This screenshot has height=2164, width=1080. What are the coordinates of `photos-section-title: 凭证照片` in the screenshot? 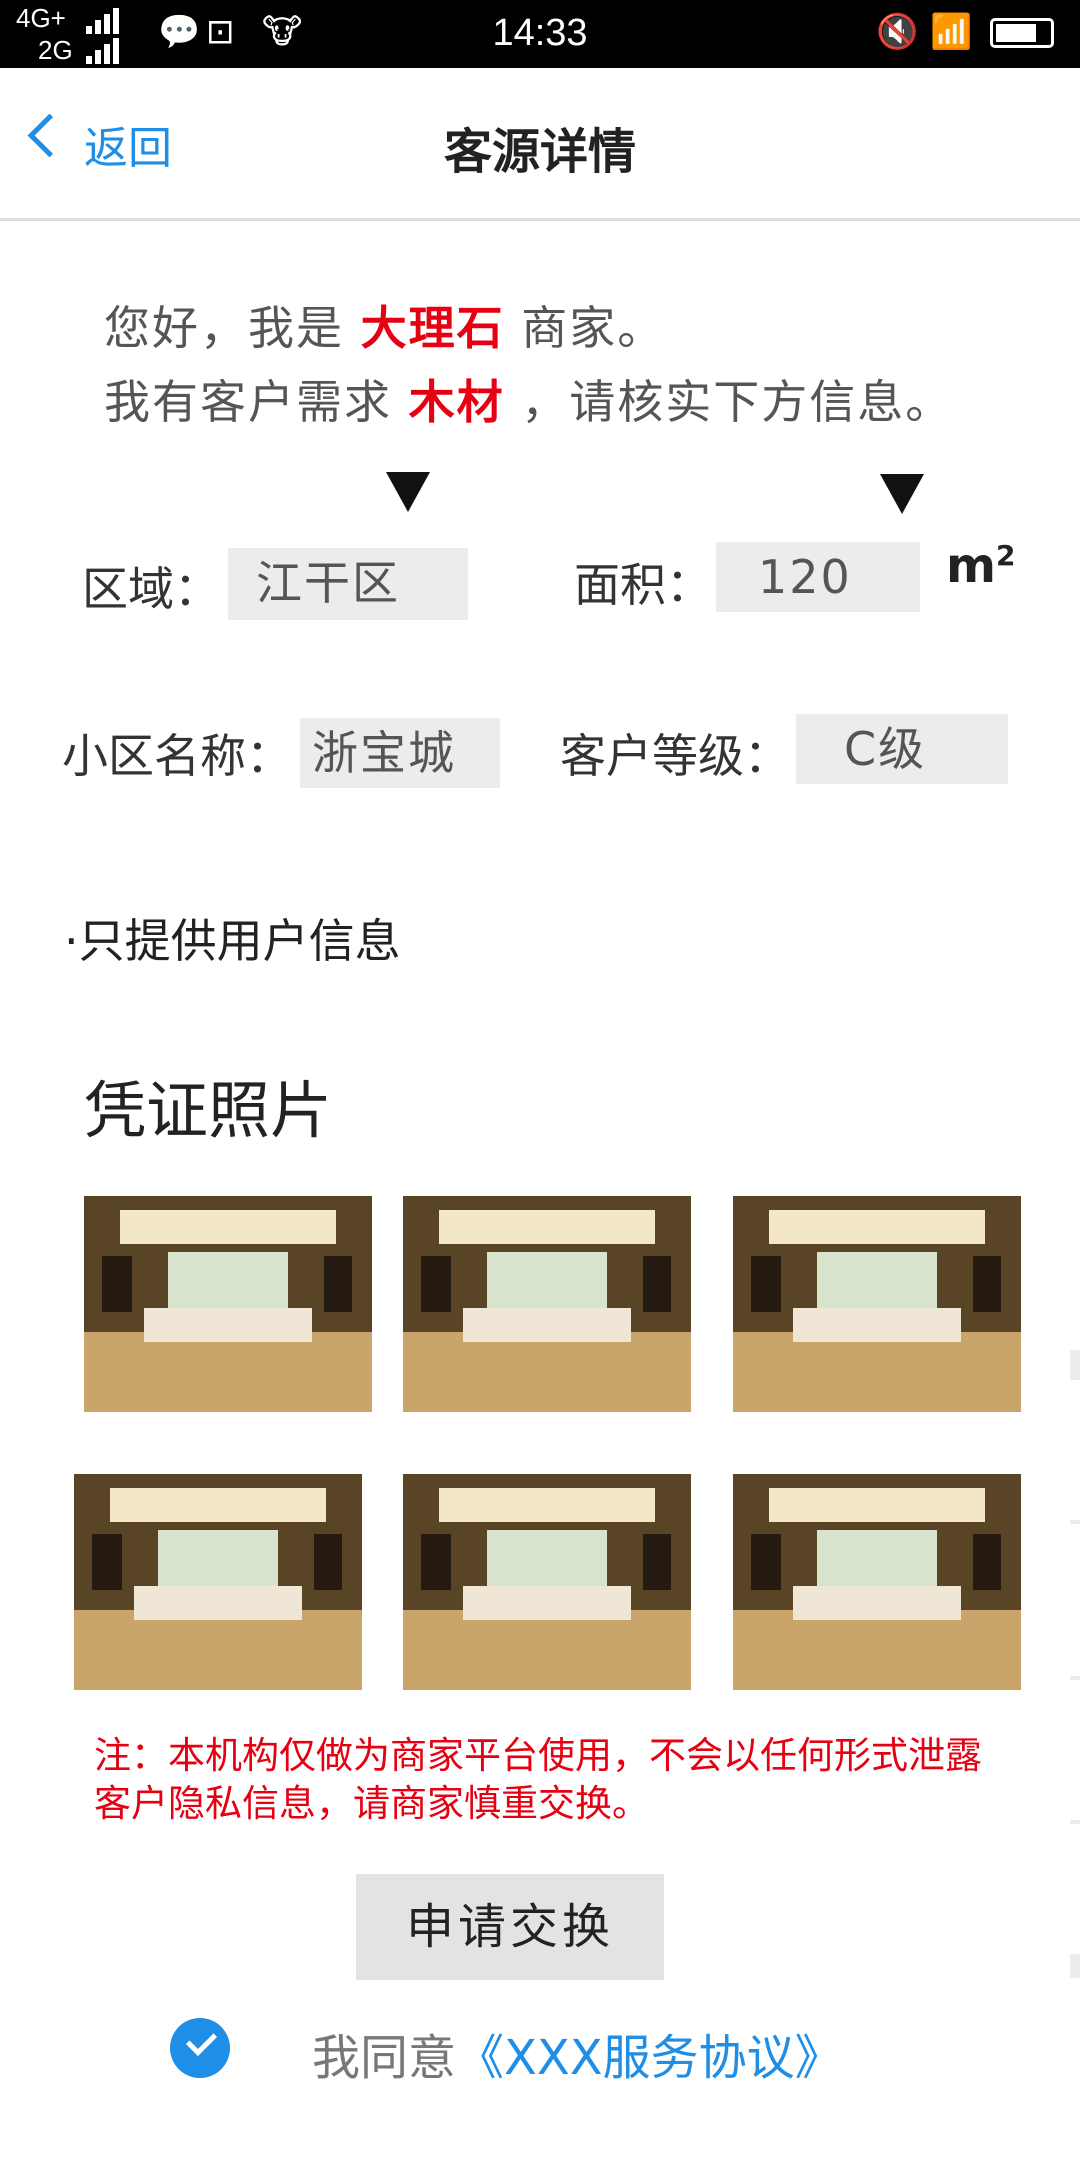 It's located at (208, 1110).